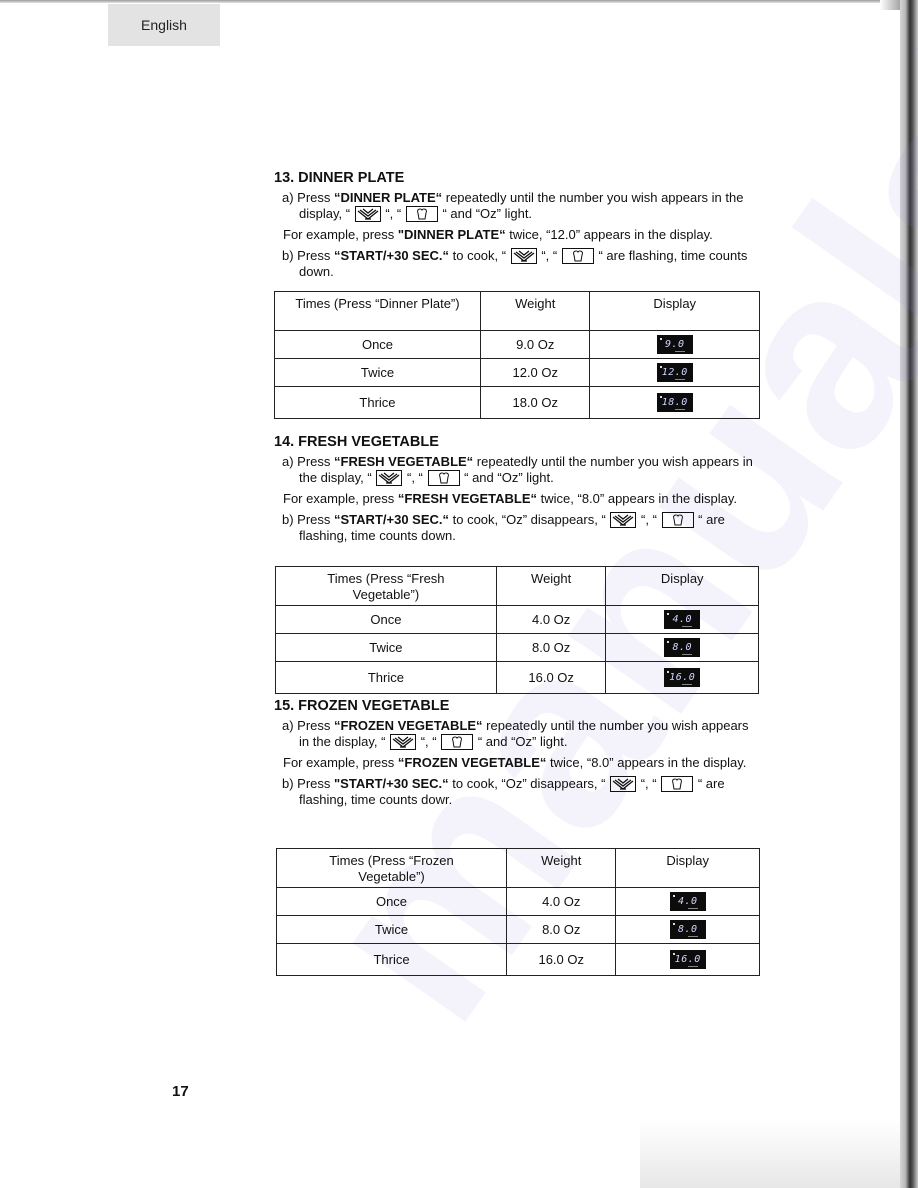 The image size is (918, 1188). I want to click on table-row: Twice 12.0 Oz 12.0, so click(517, 372).